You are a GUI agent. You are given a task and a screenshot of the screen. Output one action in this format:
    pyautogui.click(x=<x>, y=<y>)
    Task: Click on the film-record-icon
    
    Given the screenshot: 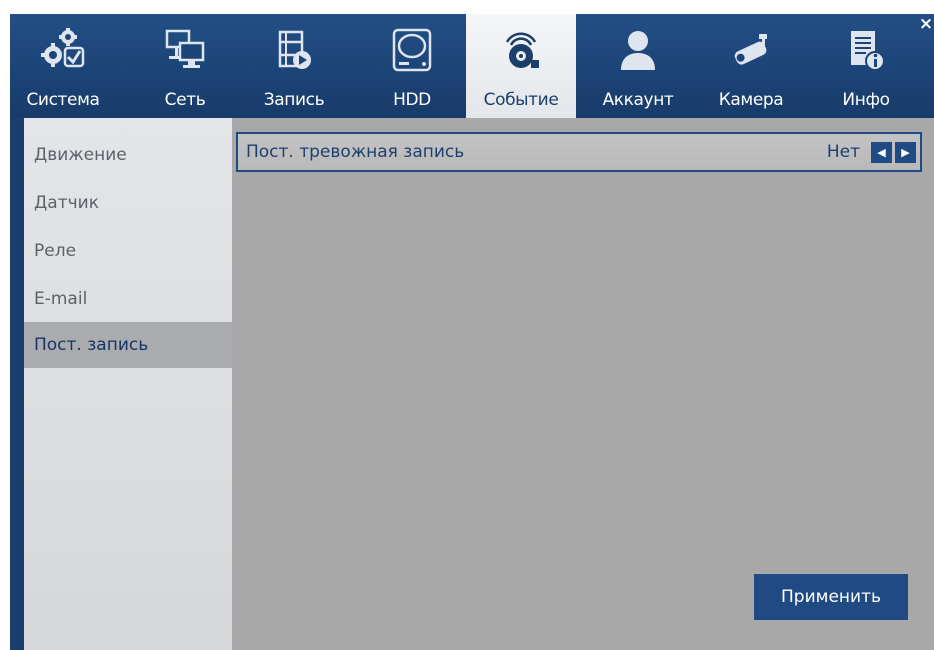 What is the action you would take?
    pyautogui.click(x=294, y=50)
    